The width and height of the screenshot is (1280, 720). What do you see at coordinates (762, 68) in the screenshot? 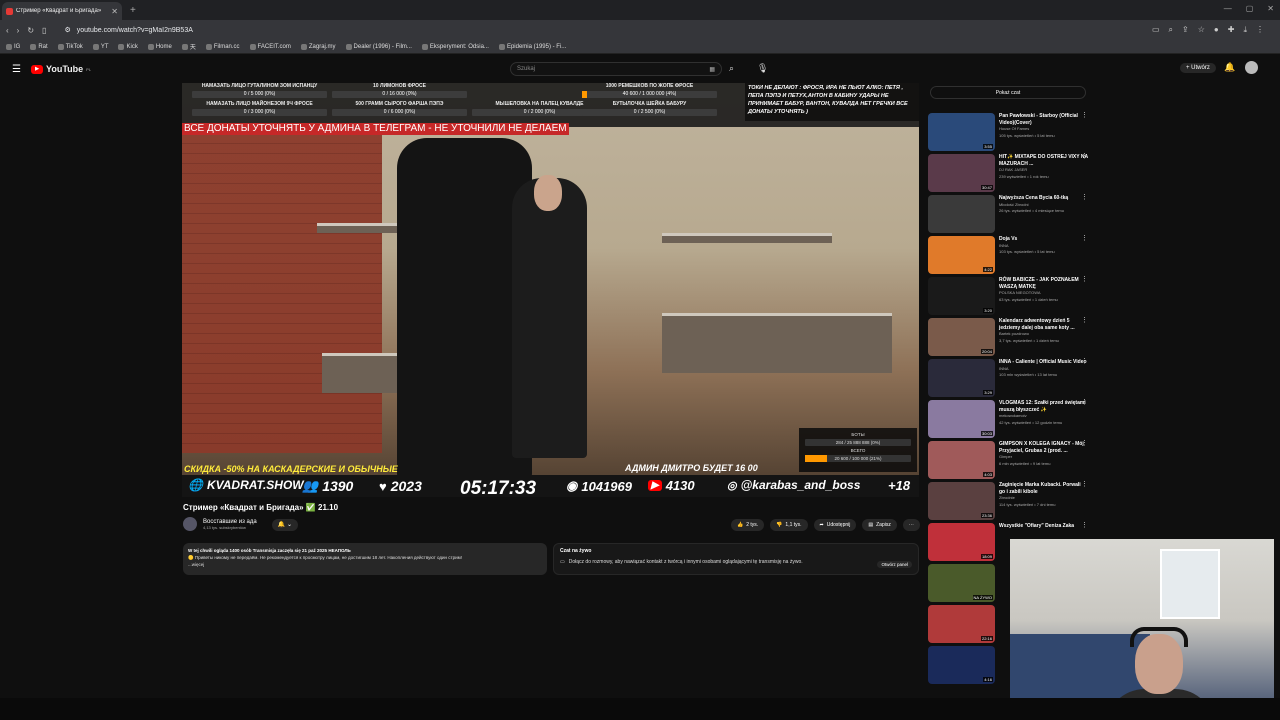
I see `microphone-icon: 🎙` at bounding box center [762, 68].